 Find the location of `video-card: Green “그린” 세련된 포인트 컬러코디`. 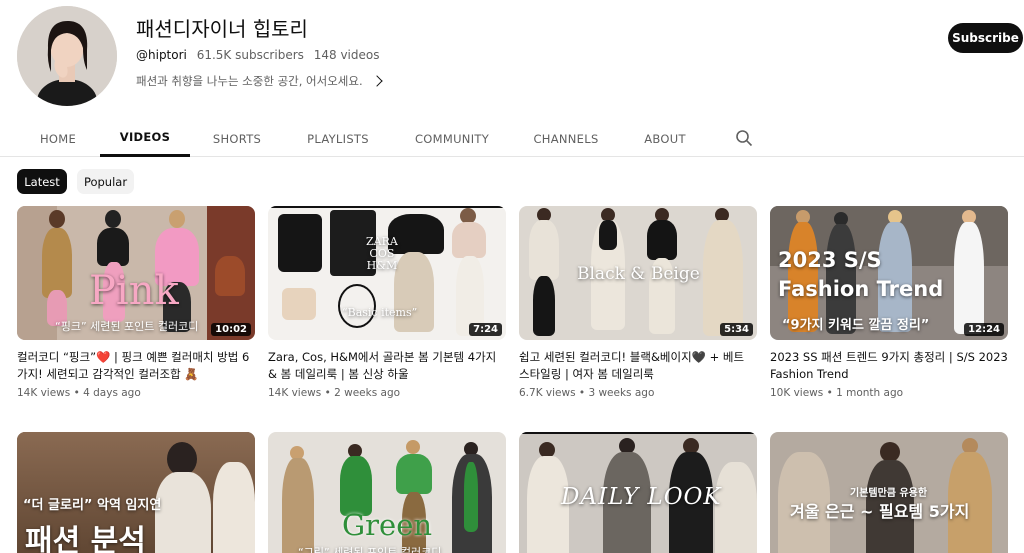

video-card: Green “그린” 세련된 포인트 컬러코디 is located at coordinates (387, 492).